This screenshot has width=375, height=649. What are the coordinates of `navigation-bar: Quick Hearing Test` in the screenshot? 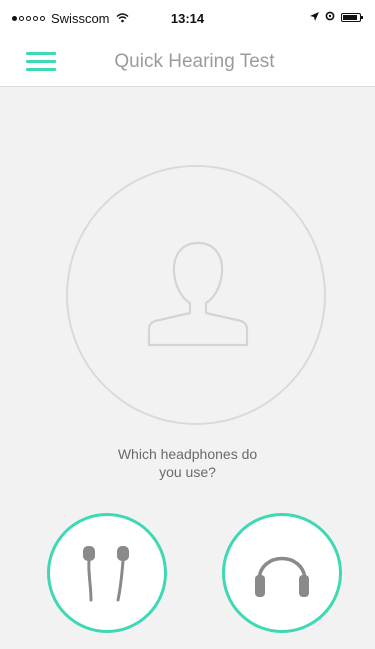 It's located at (187, 62).